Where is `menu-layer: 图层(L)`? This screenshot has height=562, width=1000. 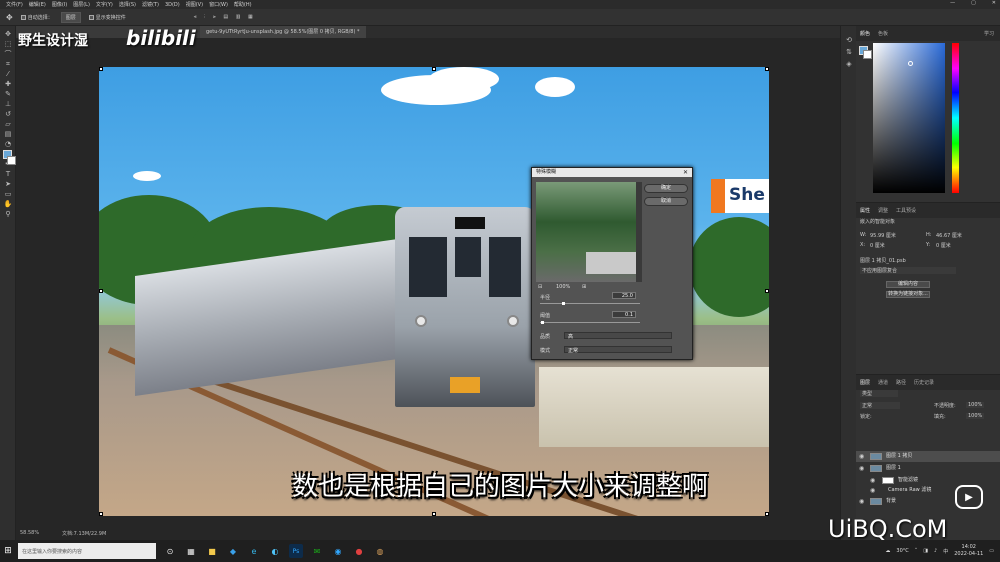 menu-layer: 图层(L) is located at coordinates (81, 4).